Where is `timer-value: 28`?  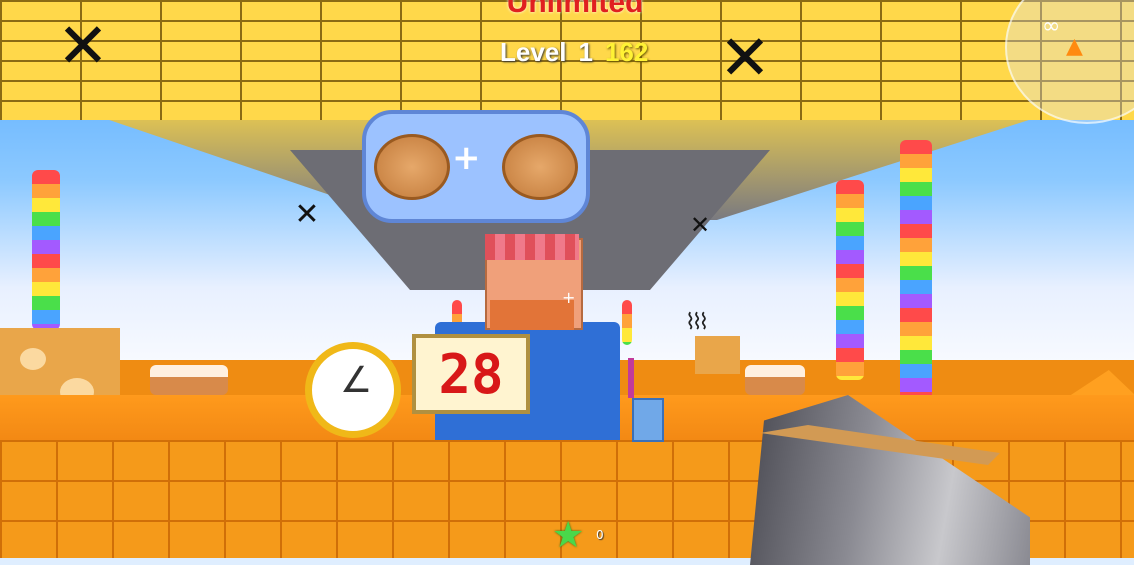 timer-value: 28 is located at coordinates (471, 374).